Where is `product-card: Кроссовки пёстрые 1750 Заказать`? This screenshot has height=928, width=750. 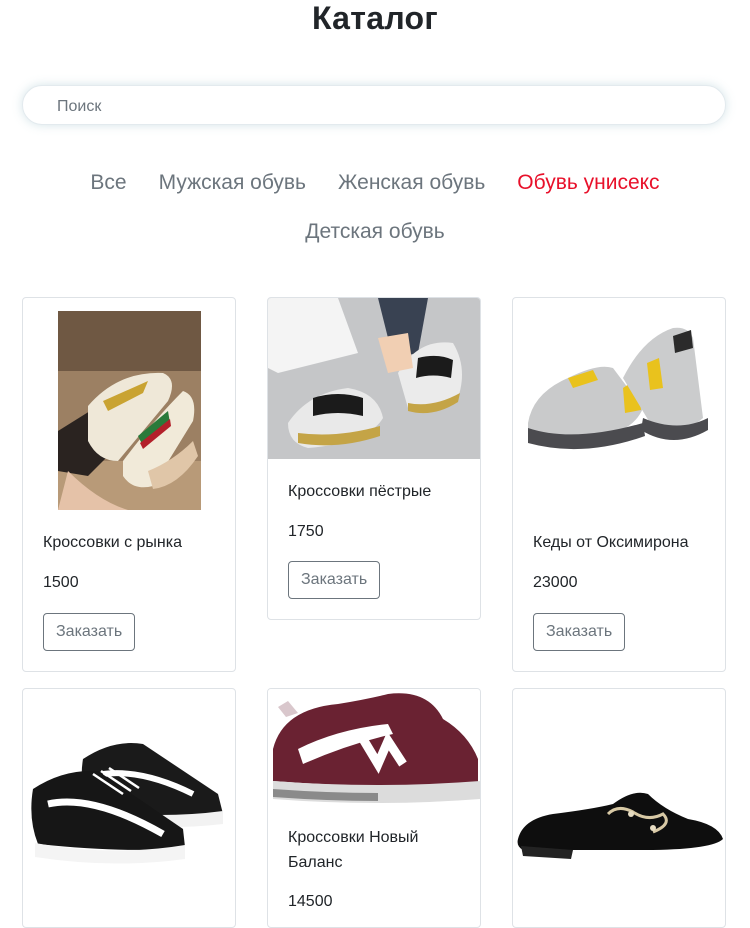 product-card: Кроссовки пёстрые 1750 Заказать is located at coordinates (374, 458).